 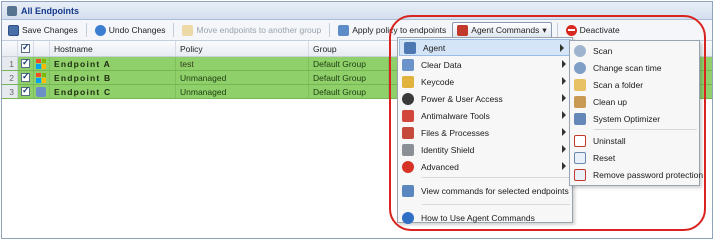 What do you see at coordinates (580, 84) in the screenshot?
I see `folder-scan-icon` at bounding box center [580, 84].